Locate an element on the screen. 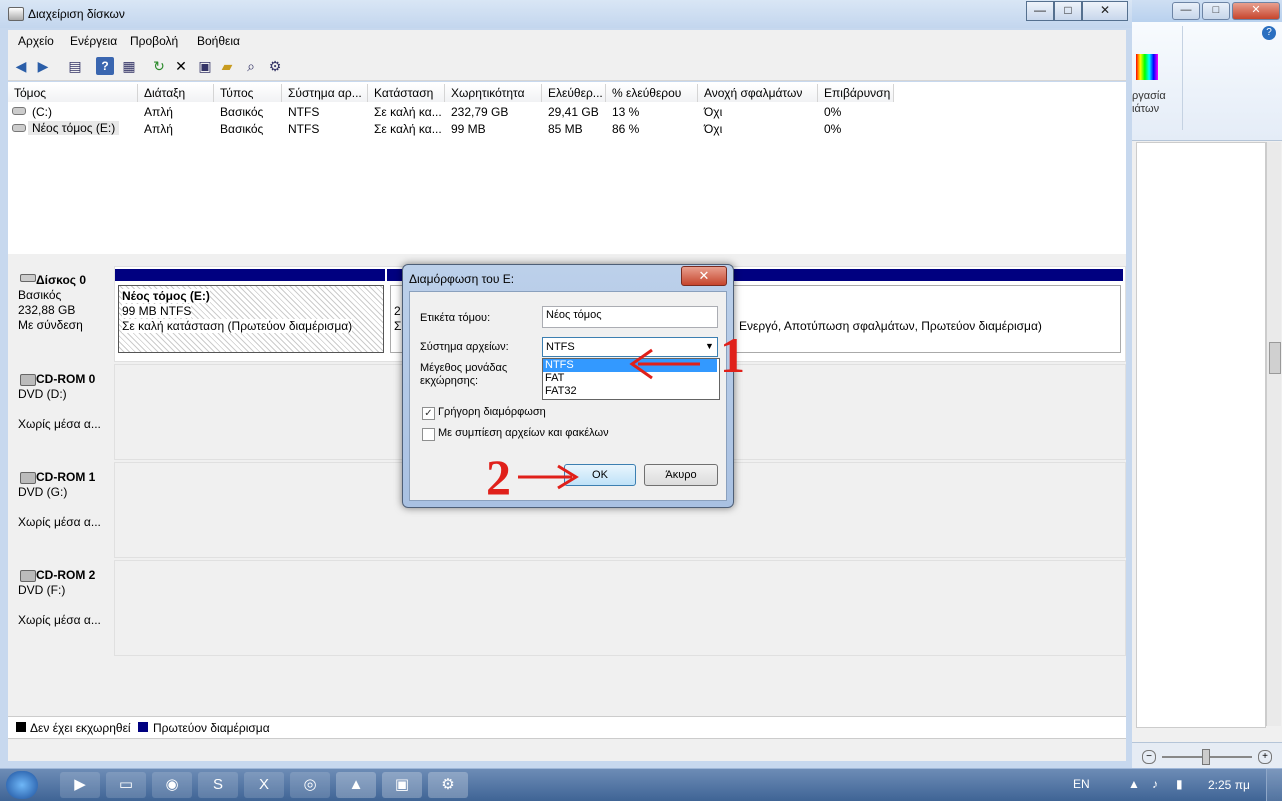 Image resolution: width=1282 pixels, height=801 pixels. paint-taskbar-icon: ▲ is located at coordinates (356, 785).